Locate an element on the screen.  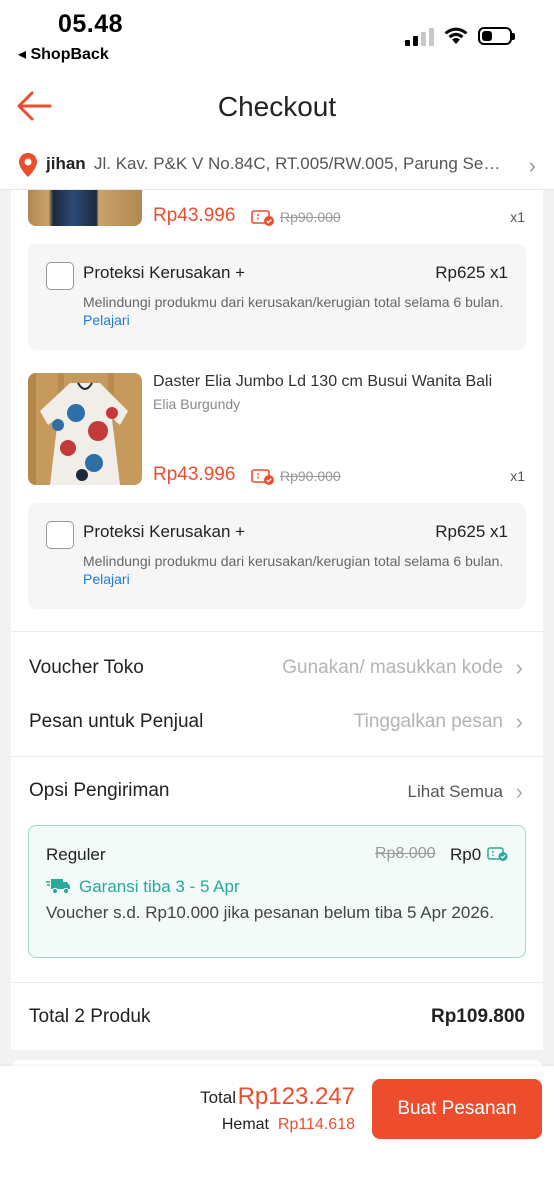
subtotal-value: Rp109.800 is located at coordinates (477, 1016).